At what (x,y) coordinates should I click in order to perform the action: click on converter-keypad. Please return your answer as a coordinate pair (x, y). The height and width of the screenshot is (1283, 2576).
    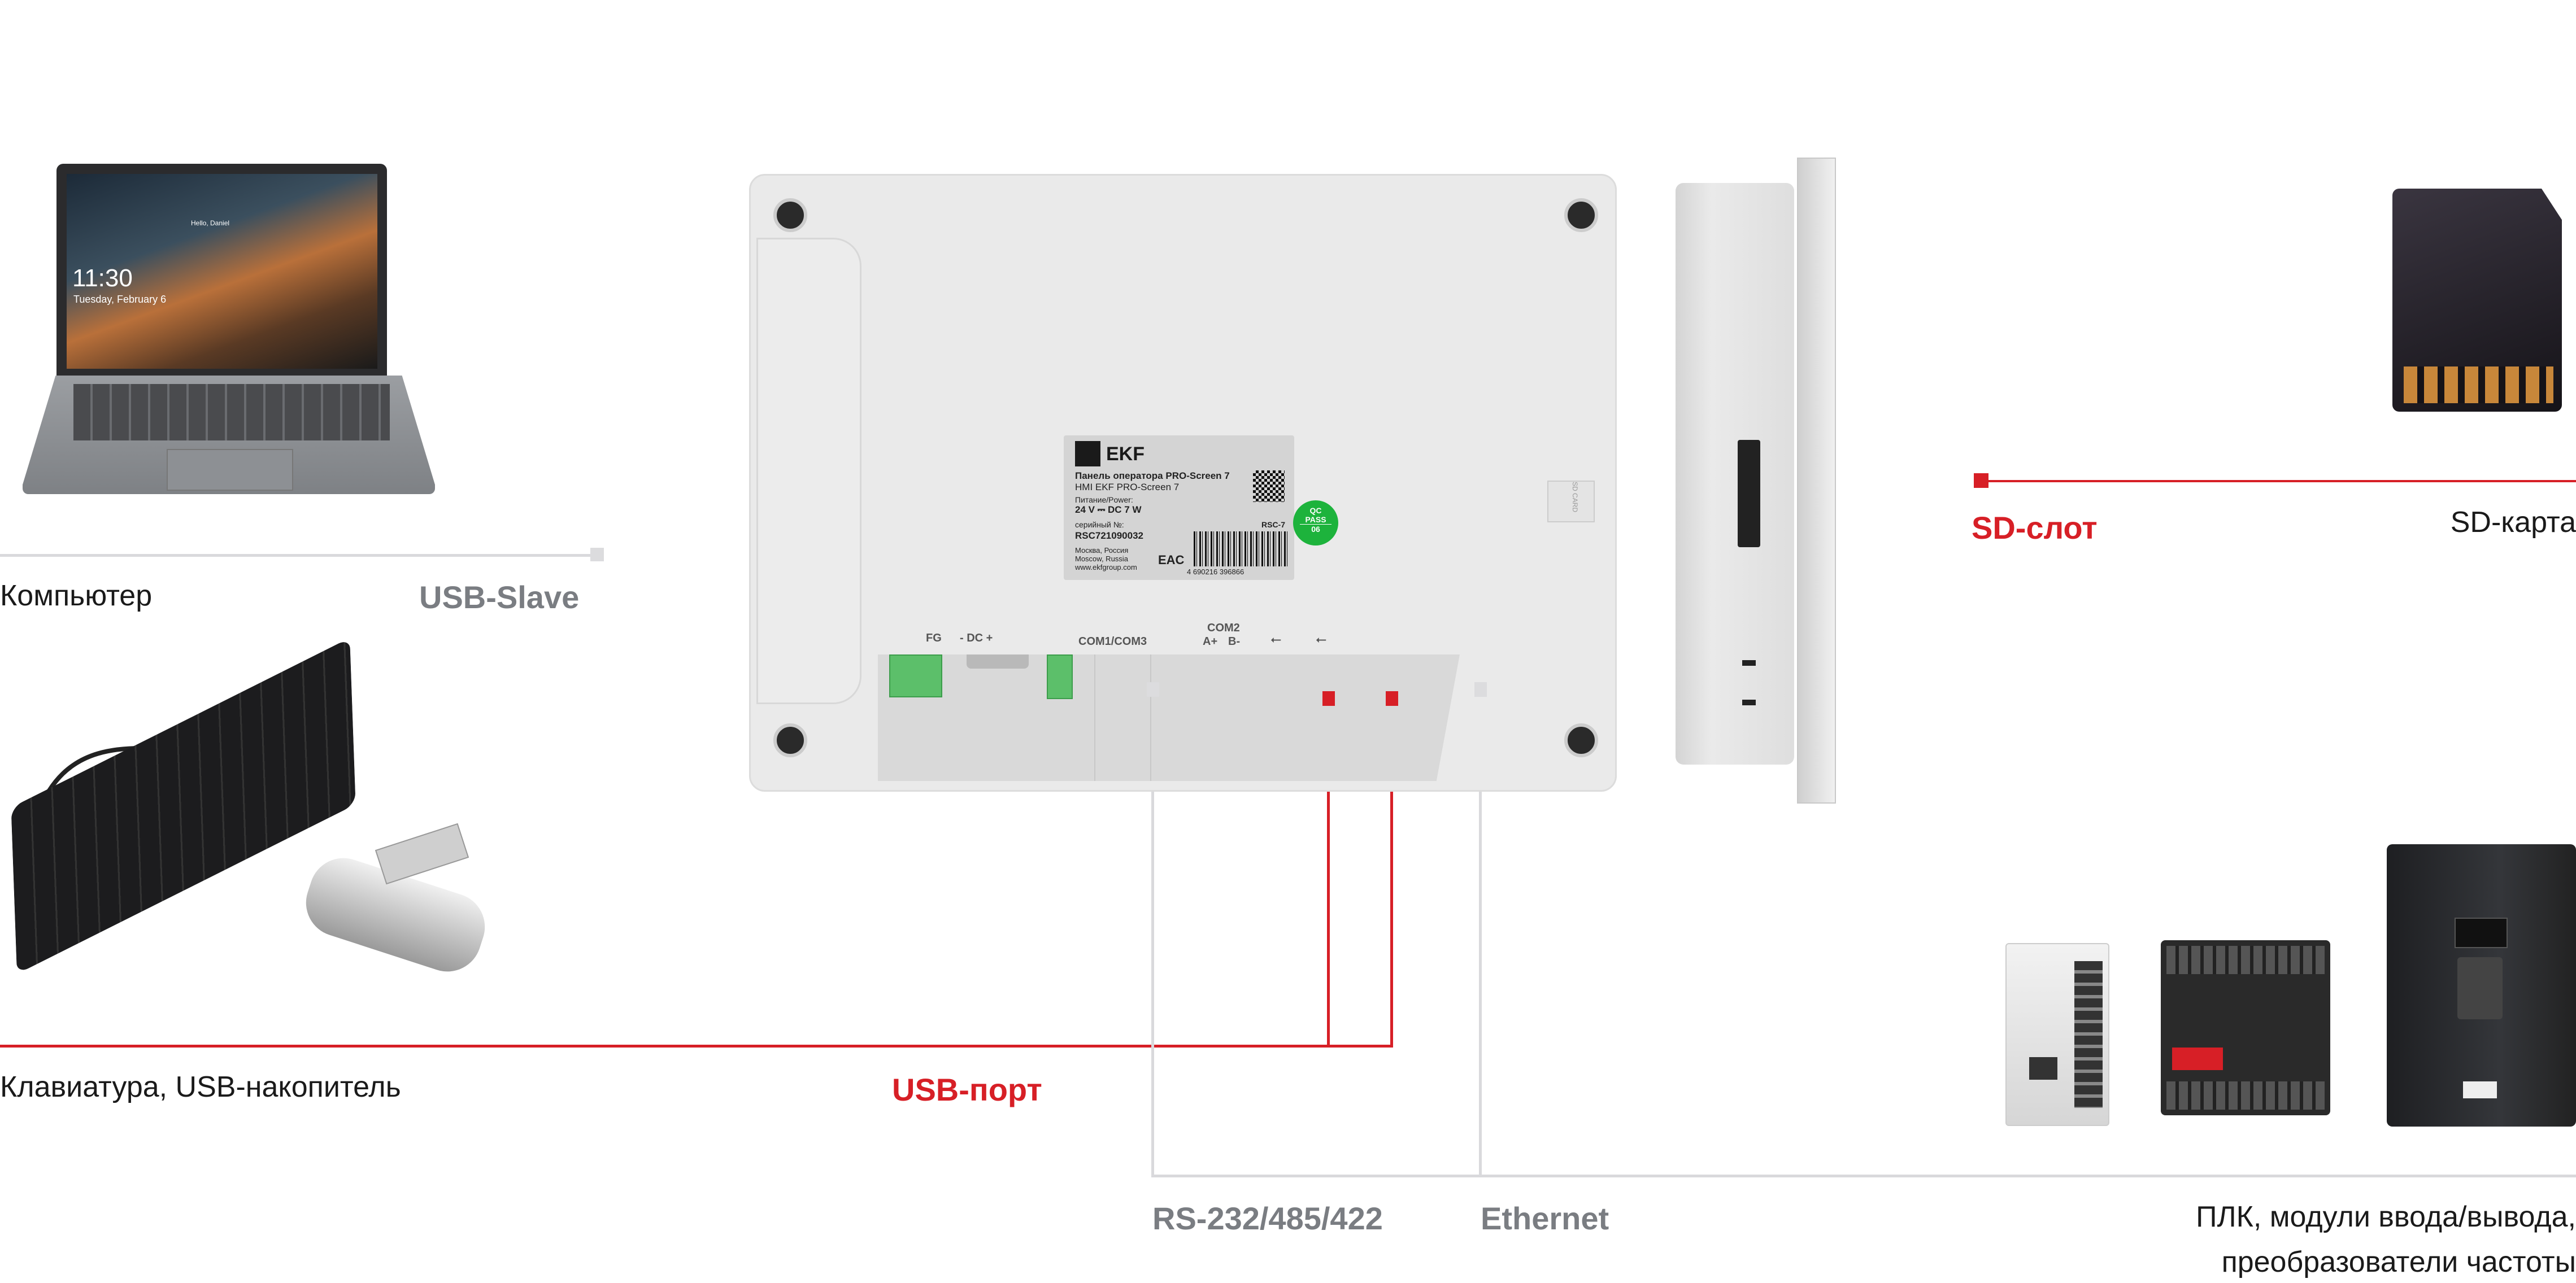
    Looking at the image, I should click on (2480, 988).